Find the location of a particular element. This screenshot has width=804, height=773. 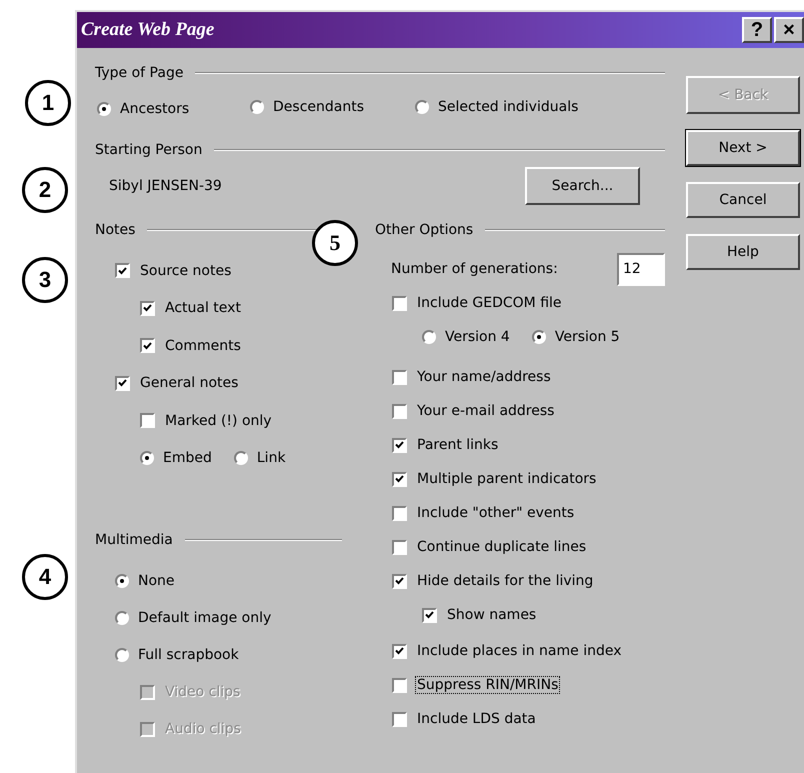

option-label: Descendants is located at coordinates (318, 106).